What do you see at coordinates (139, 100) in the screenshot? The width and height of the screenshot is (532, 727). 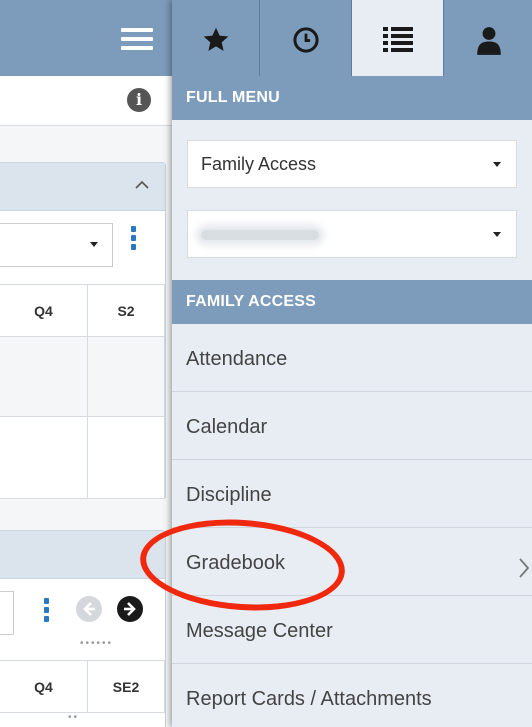 I see `info-icon: i` at bounding box center [139, 100].